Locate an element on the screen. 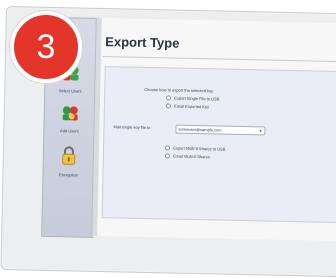  select-label: Mail single key file to: is located at coordinates (132, 127).